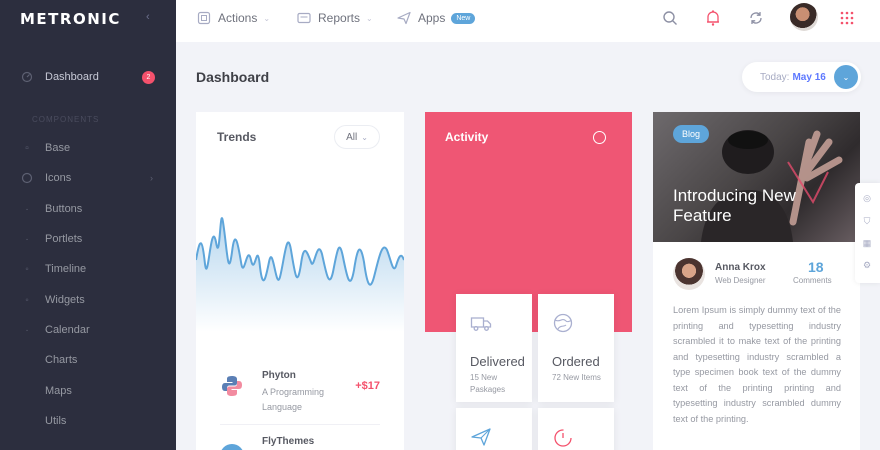  What do you see at coordinates (352, 137) in the screenshot?
I see `filter-label: All` at bounding box center [352, 137].